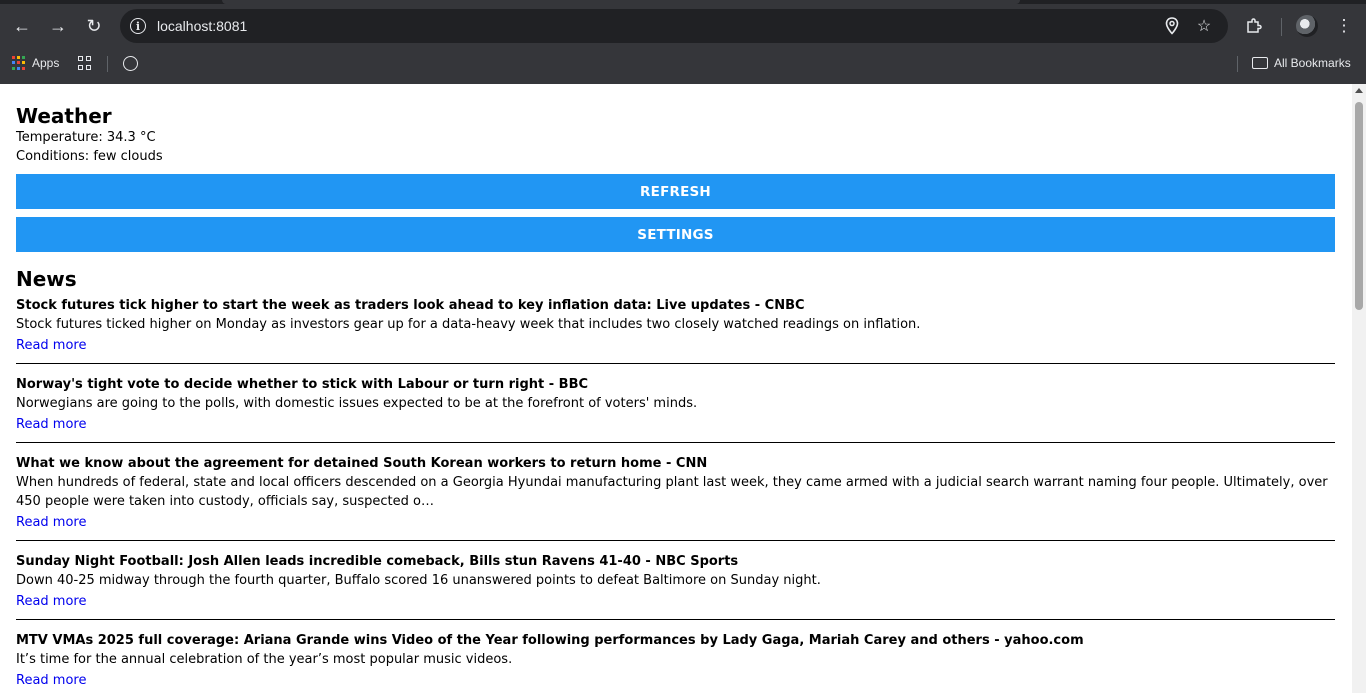 The width and height of the screenshot is (1366, 693). What do you see at coordinates (1204, 26) in the screenshot?
I see `bookmark-star-icon: ☆` at bounding box center [1204, 26].